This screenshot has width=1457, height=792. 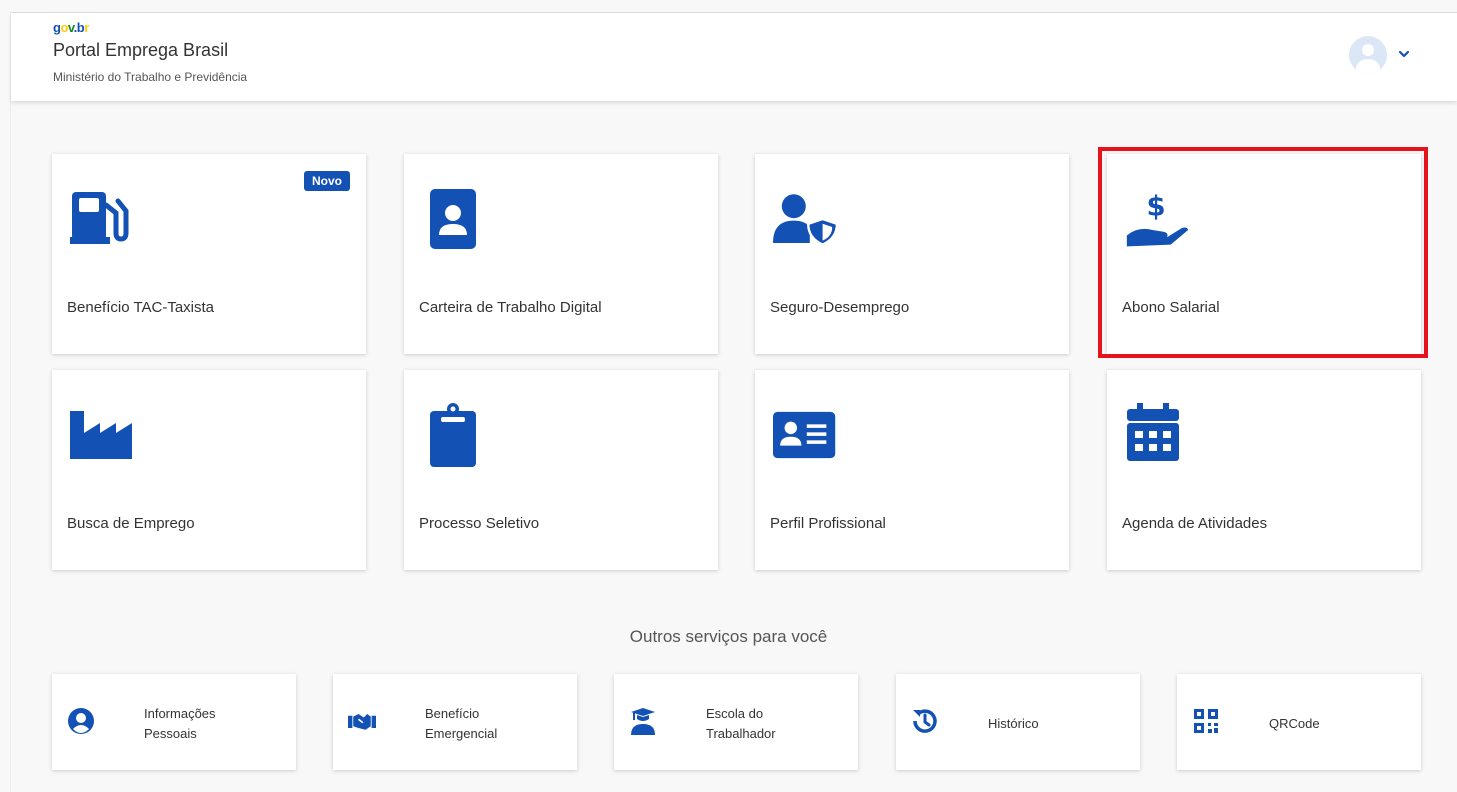 I want to click on user-circle-icon, so click(x=81, y=721).